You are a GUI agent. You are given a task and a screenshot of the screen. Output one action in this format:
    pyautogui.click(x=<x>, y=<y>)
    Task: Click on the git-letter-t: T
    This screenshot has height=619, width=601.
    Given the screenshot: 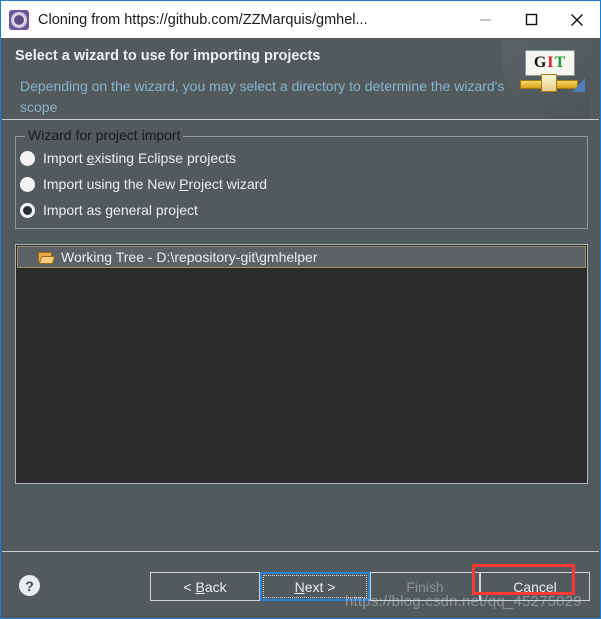 What is the action you would take?
    pyautogui.click(x=560, y=62)
    